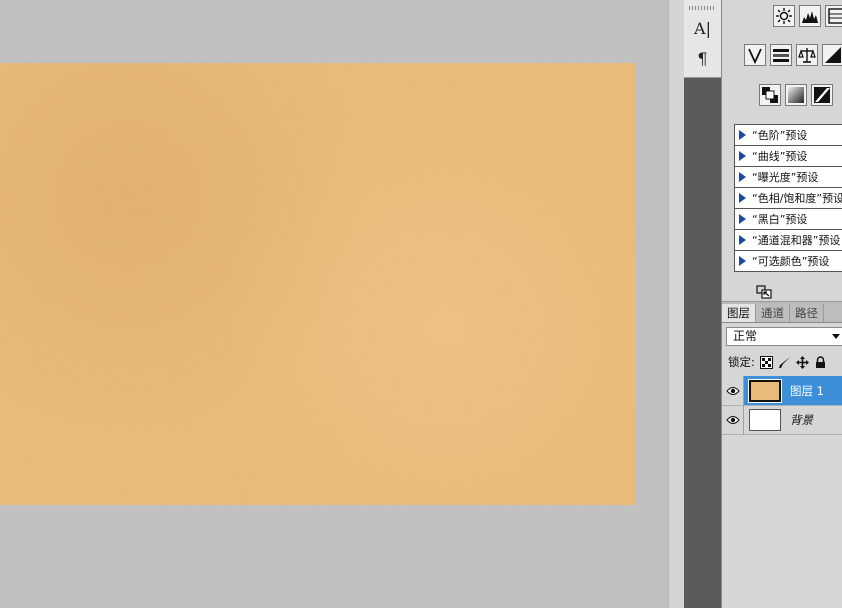 Image resolution: width=842 pixels, height=608 pixels. What do you see at coordinates (784, 336) in the screenshot?
I see `blend-mode-select: 正常` at bounding box center [784, 336].